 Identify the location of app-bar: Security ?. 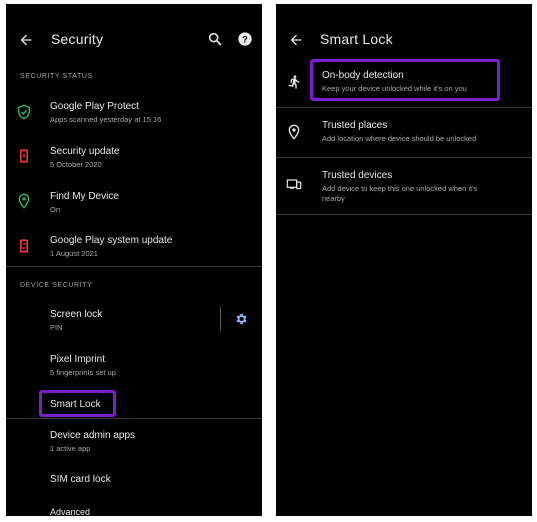
(134, 40).